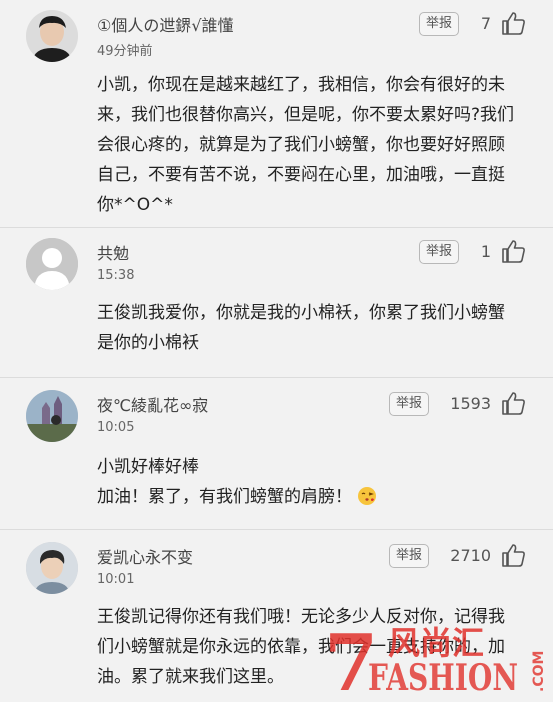  What do you see at coordinates (113, 252) in the screenshot?
I see `username: 共勉` at bounding box center [113, 252].